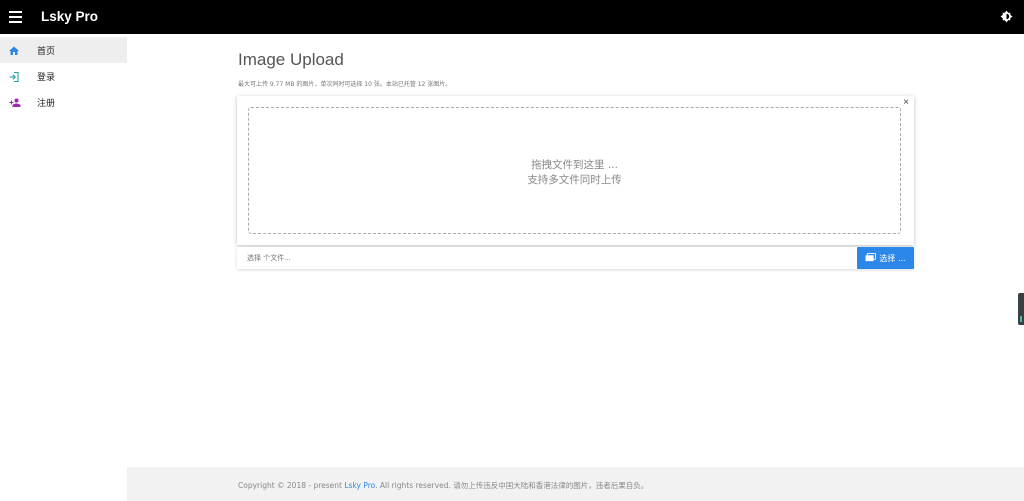 This screenshot has width=1024, height=501. What do you see at coordinates (359, 485) in the screenshot?
I see `lsky-pro-link: Lsky Pro` at bounding box center [359, 485].